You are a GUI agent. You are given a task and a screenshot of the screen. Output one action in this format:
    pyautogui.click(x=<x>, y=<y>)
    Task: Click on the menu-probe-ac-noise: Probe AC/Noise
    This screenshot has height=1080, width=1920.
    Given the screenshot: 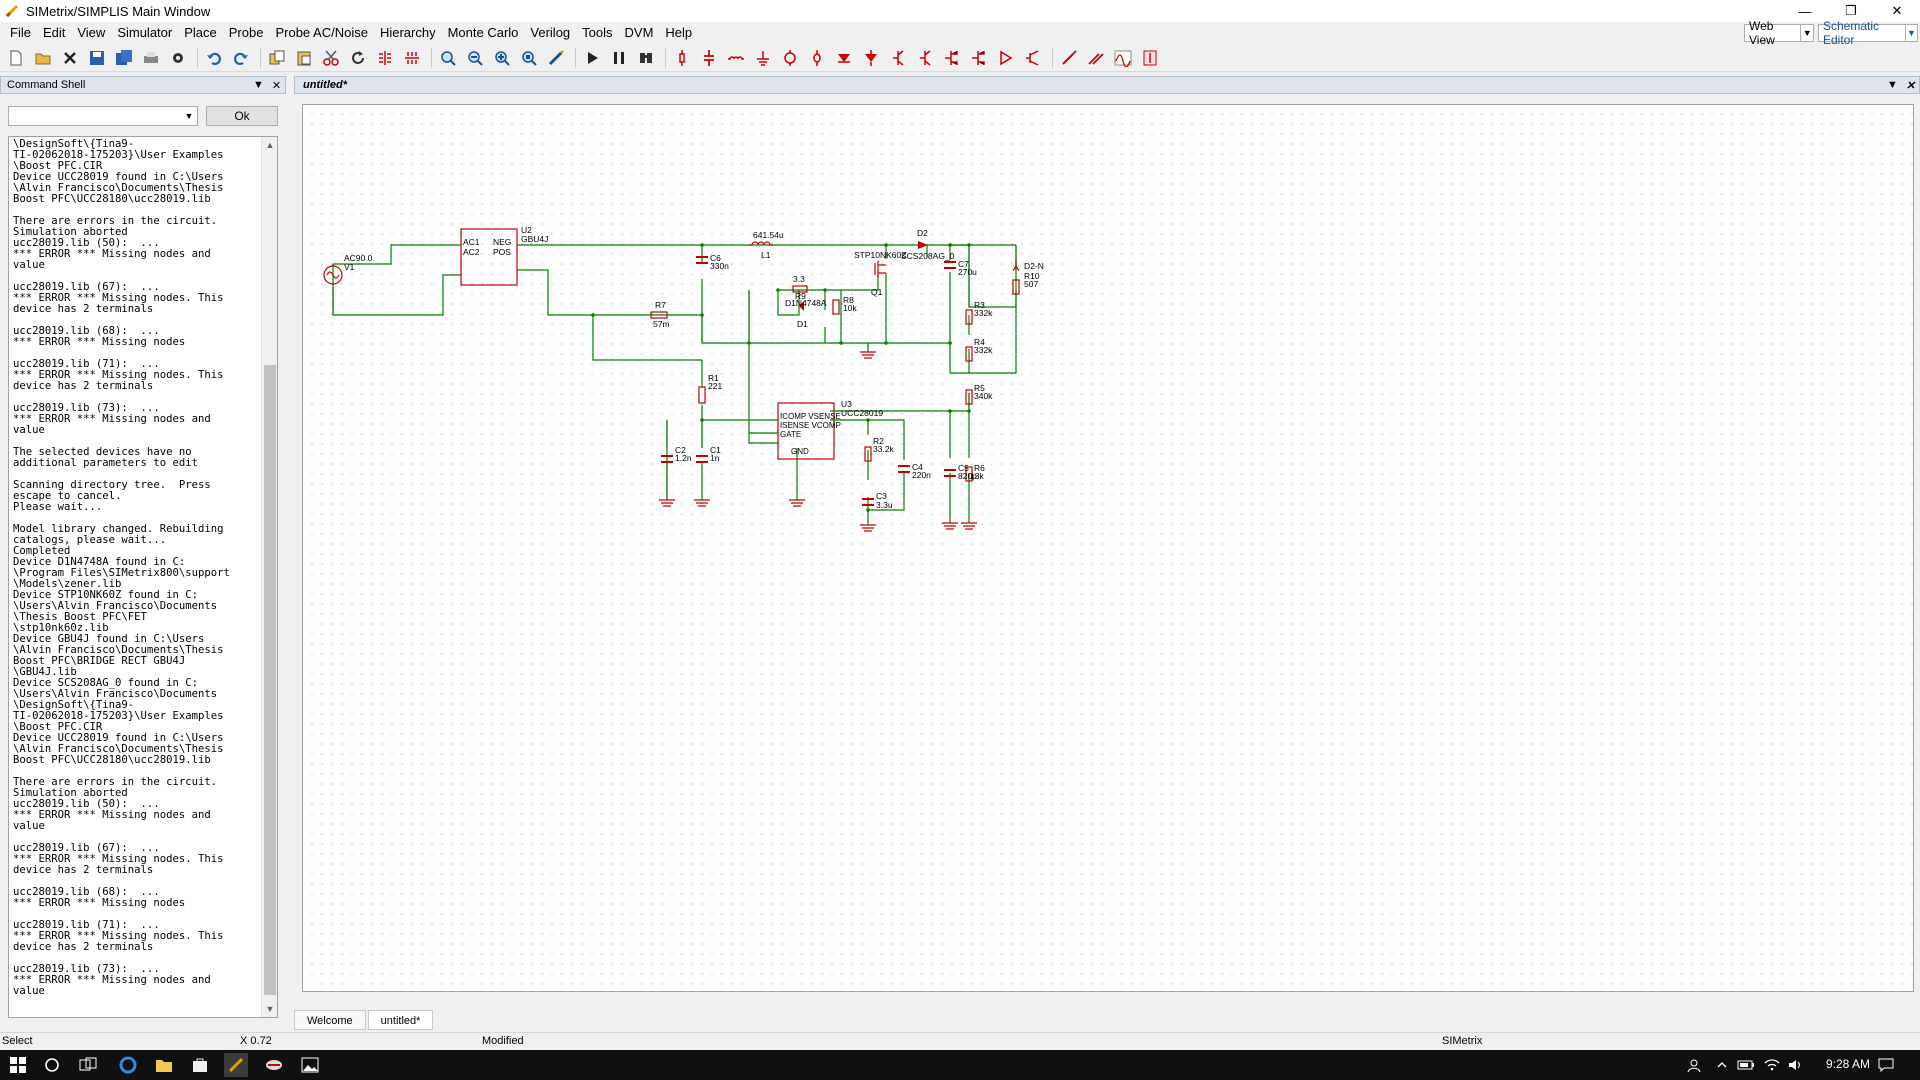 What is the action you would take?
    pyautogui.click(x=321, y=33)
    